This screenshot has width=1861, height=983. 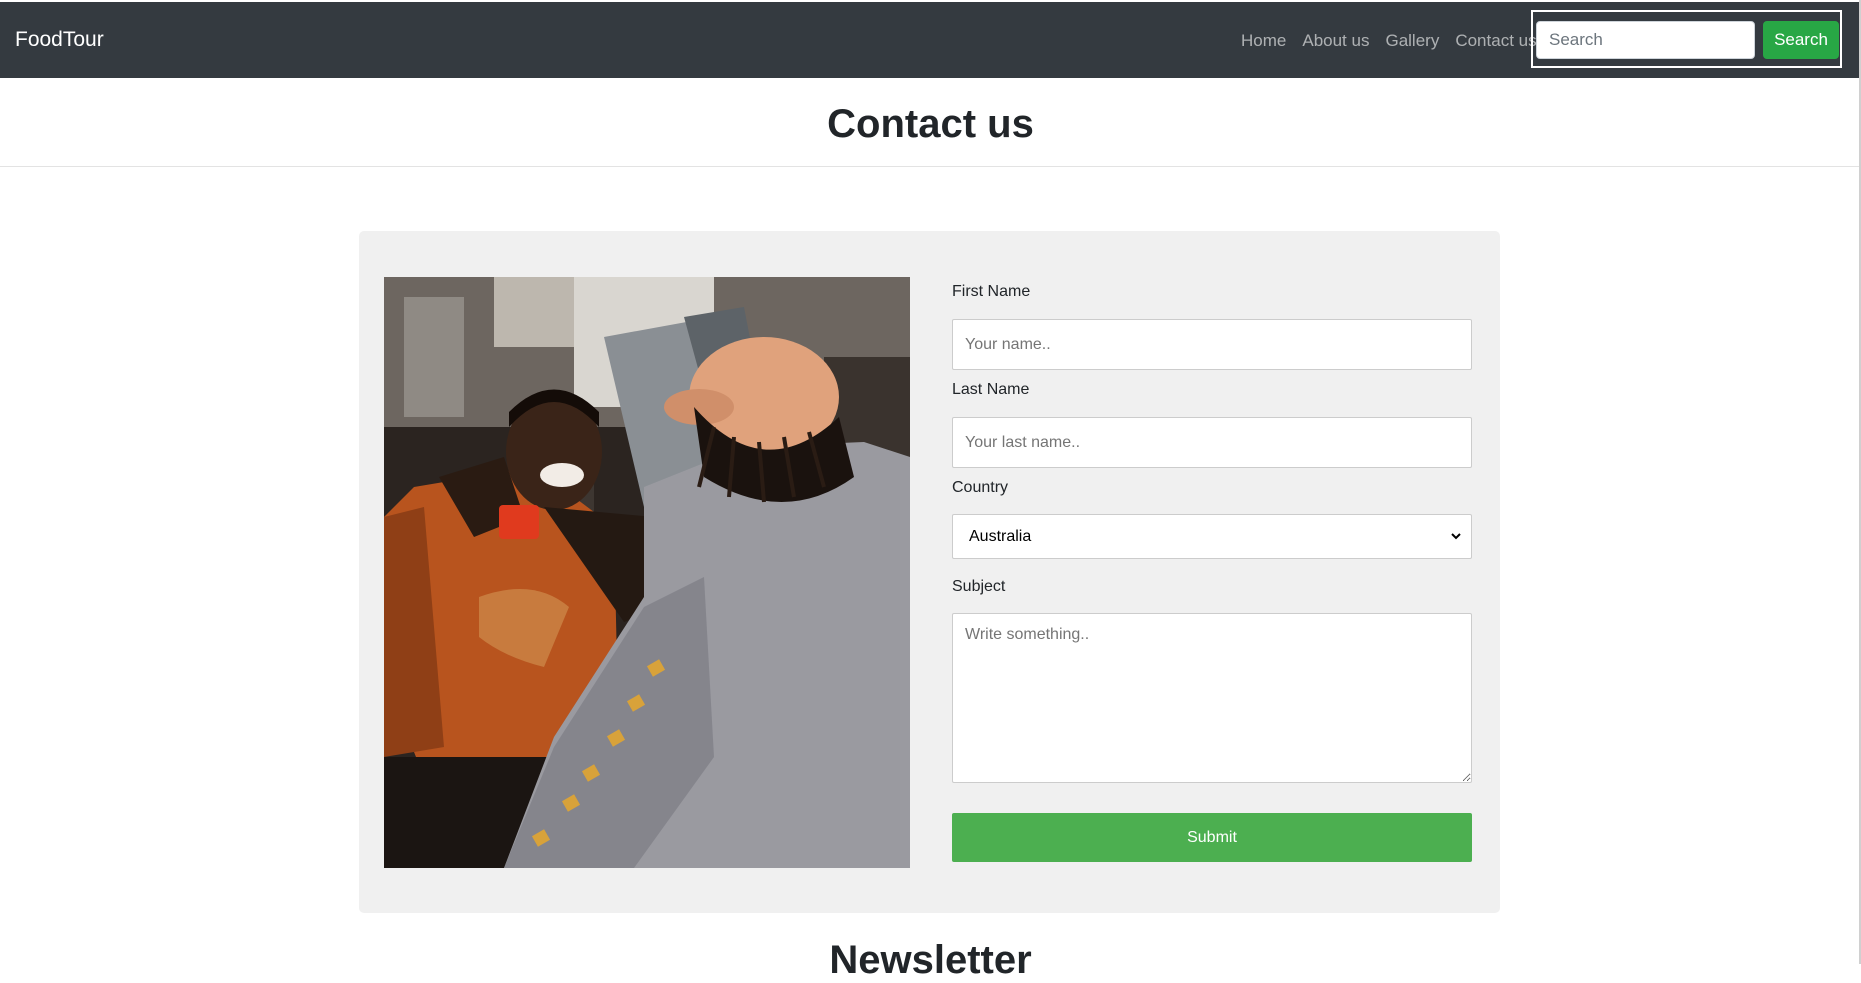 I want to click on subject-textarea, so click(x=1212, y=698).